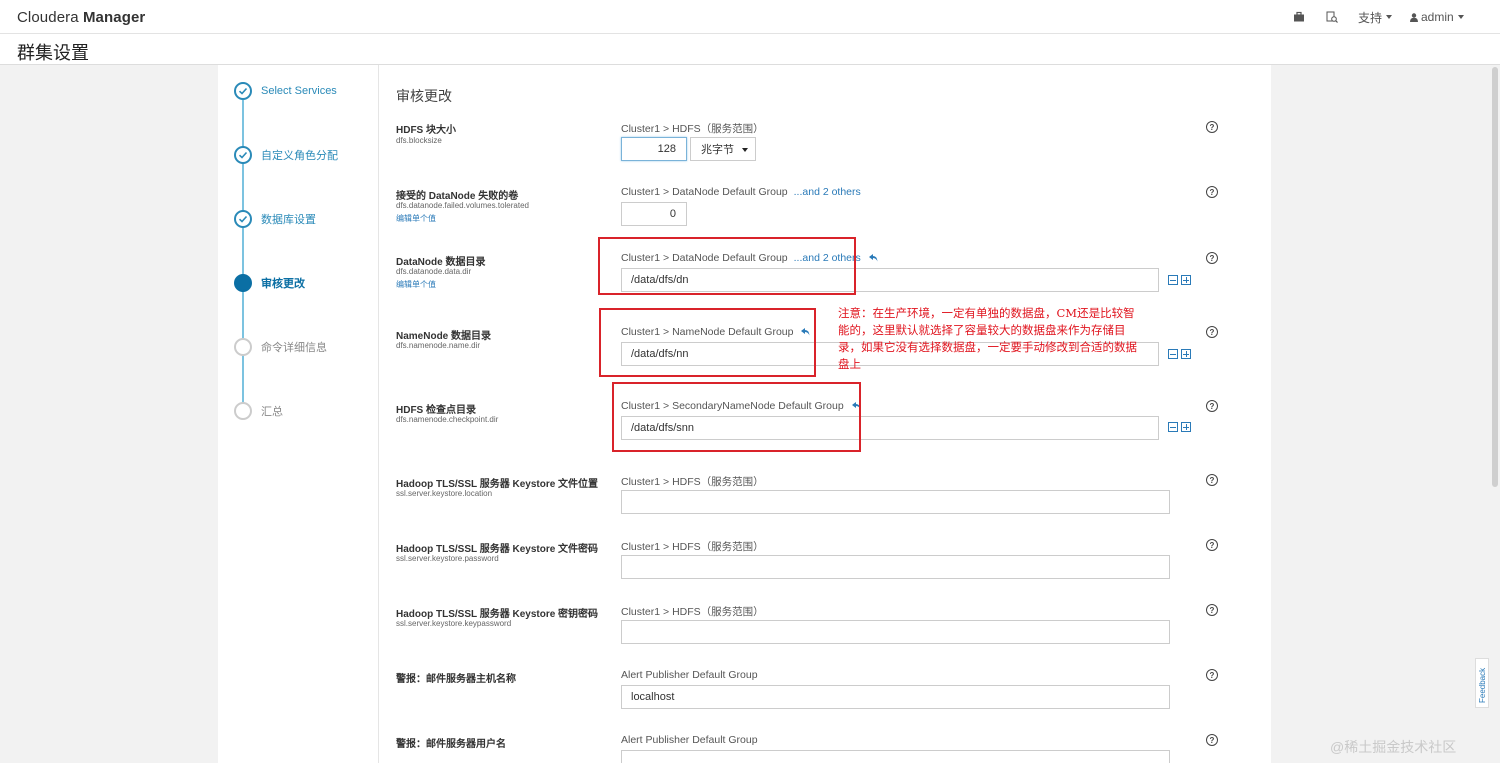  Describe the element at coordinates (286, 155) in the screenshot. I see `step-role-assignment: 自定义角色分配` at that location.